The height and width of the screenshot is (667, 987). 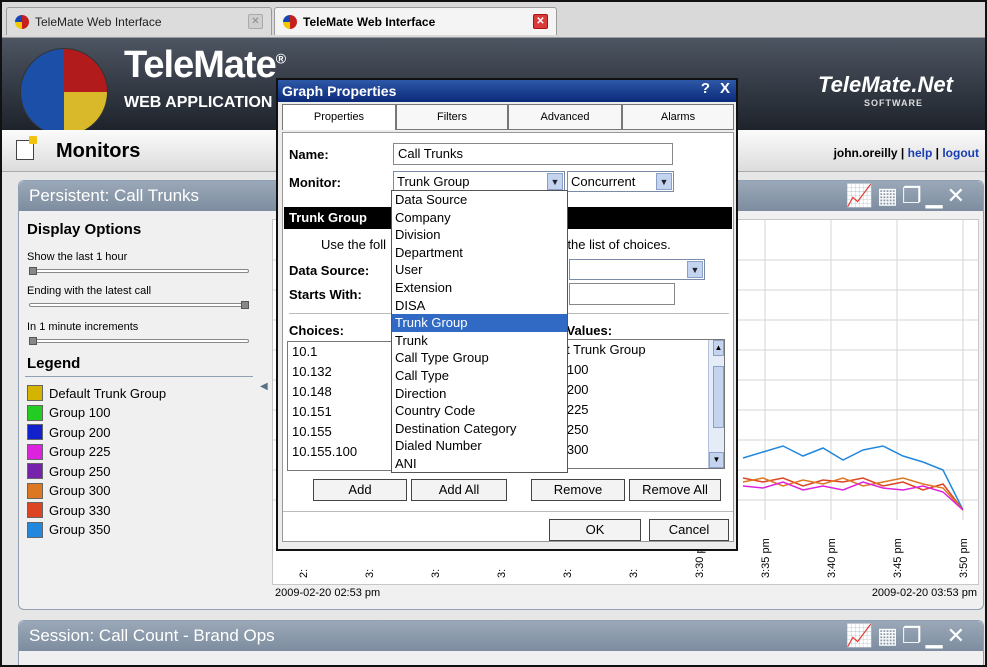 I want to click on choice-item: 10.155.100, so click(x=347, y=452).